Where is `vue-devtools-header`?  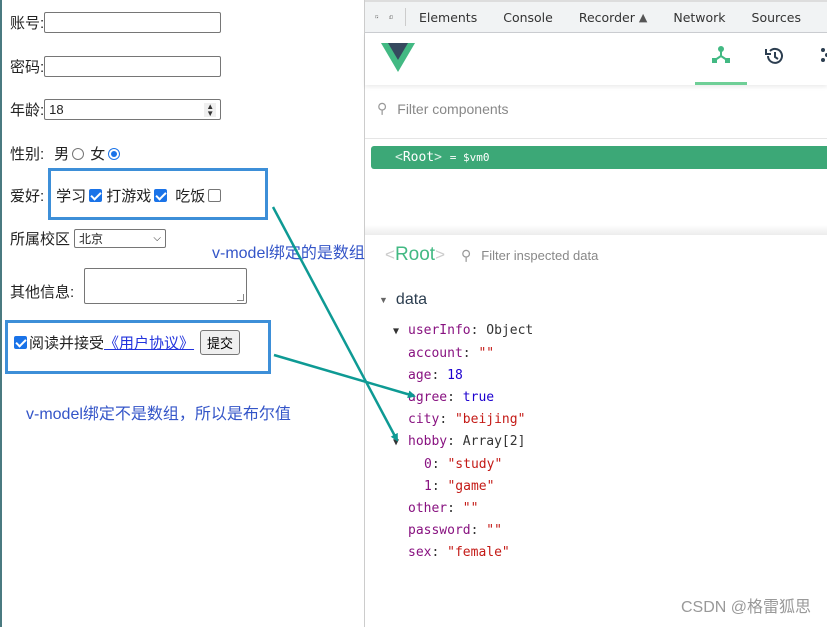 vue-devtools-header is located at coordinates (596, 59).